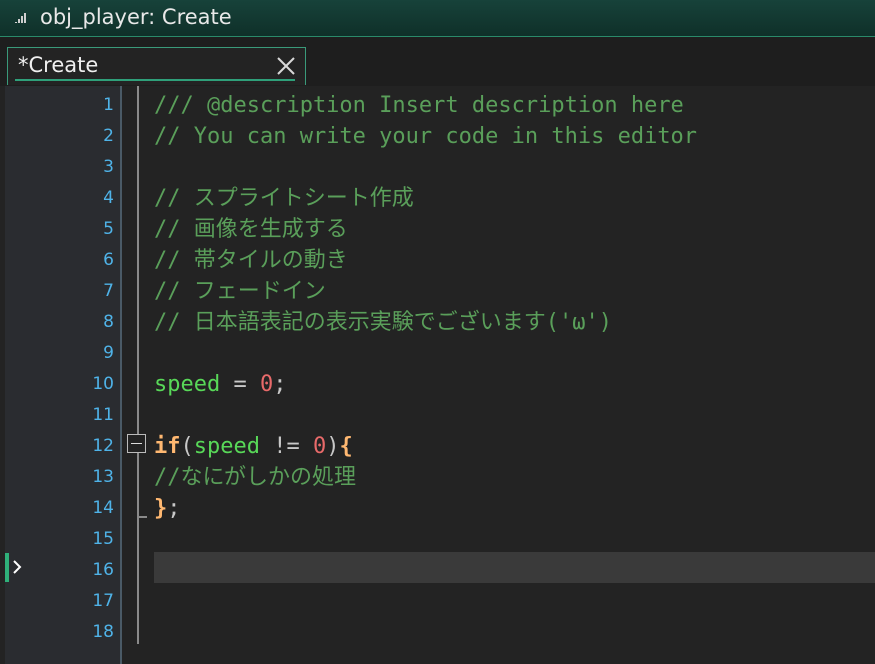 The height and width of the screenshot is (664, 875). I want to click on code-token: /// @description Insert description here, so click(419, 105).